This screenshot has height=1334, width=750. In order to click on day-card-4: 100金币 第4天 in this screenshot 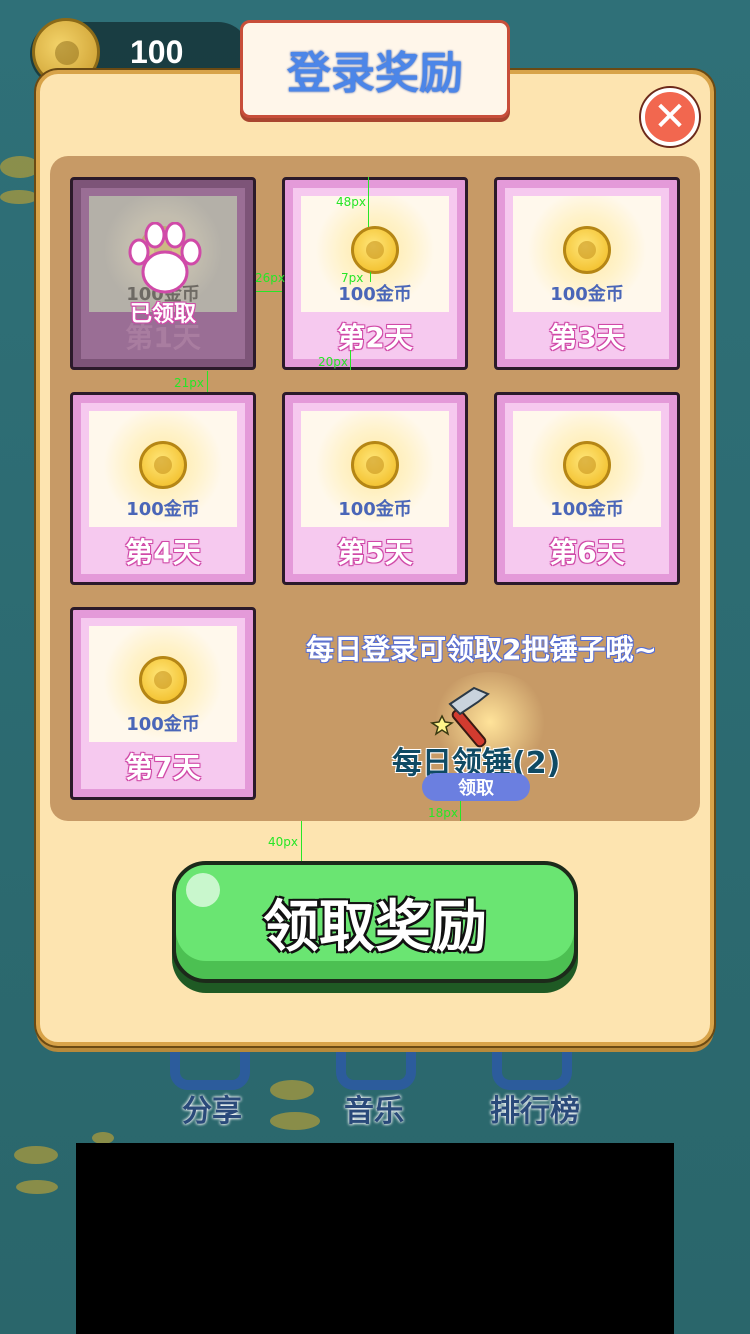, I will do `click(163, 488)`.